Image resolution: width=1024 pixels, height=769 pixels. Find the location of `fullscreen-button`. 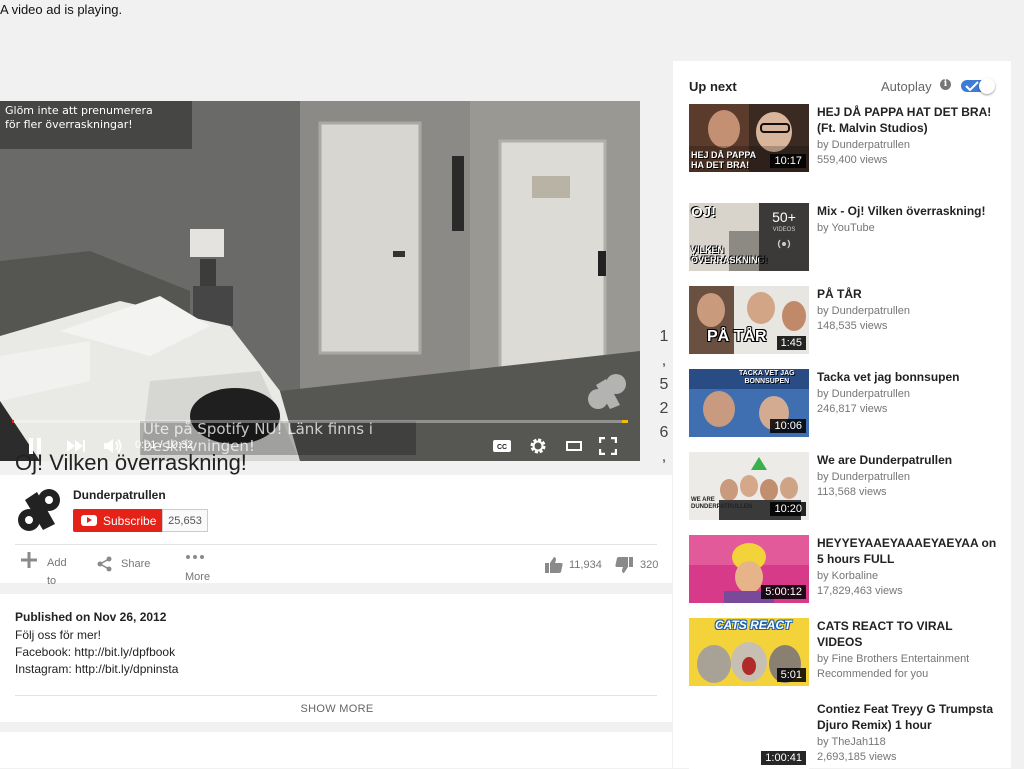

fullscreen-button is located at coordinates (608, 446).